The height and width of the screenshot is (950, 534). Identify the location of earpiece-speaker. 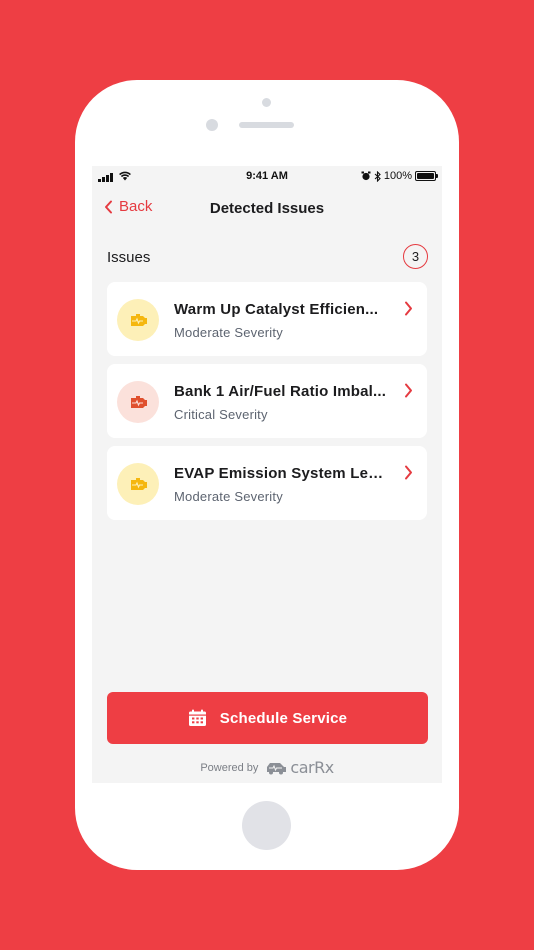
(266, 125).